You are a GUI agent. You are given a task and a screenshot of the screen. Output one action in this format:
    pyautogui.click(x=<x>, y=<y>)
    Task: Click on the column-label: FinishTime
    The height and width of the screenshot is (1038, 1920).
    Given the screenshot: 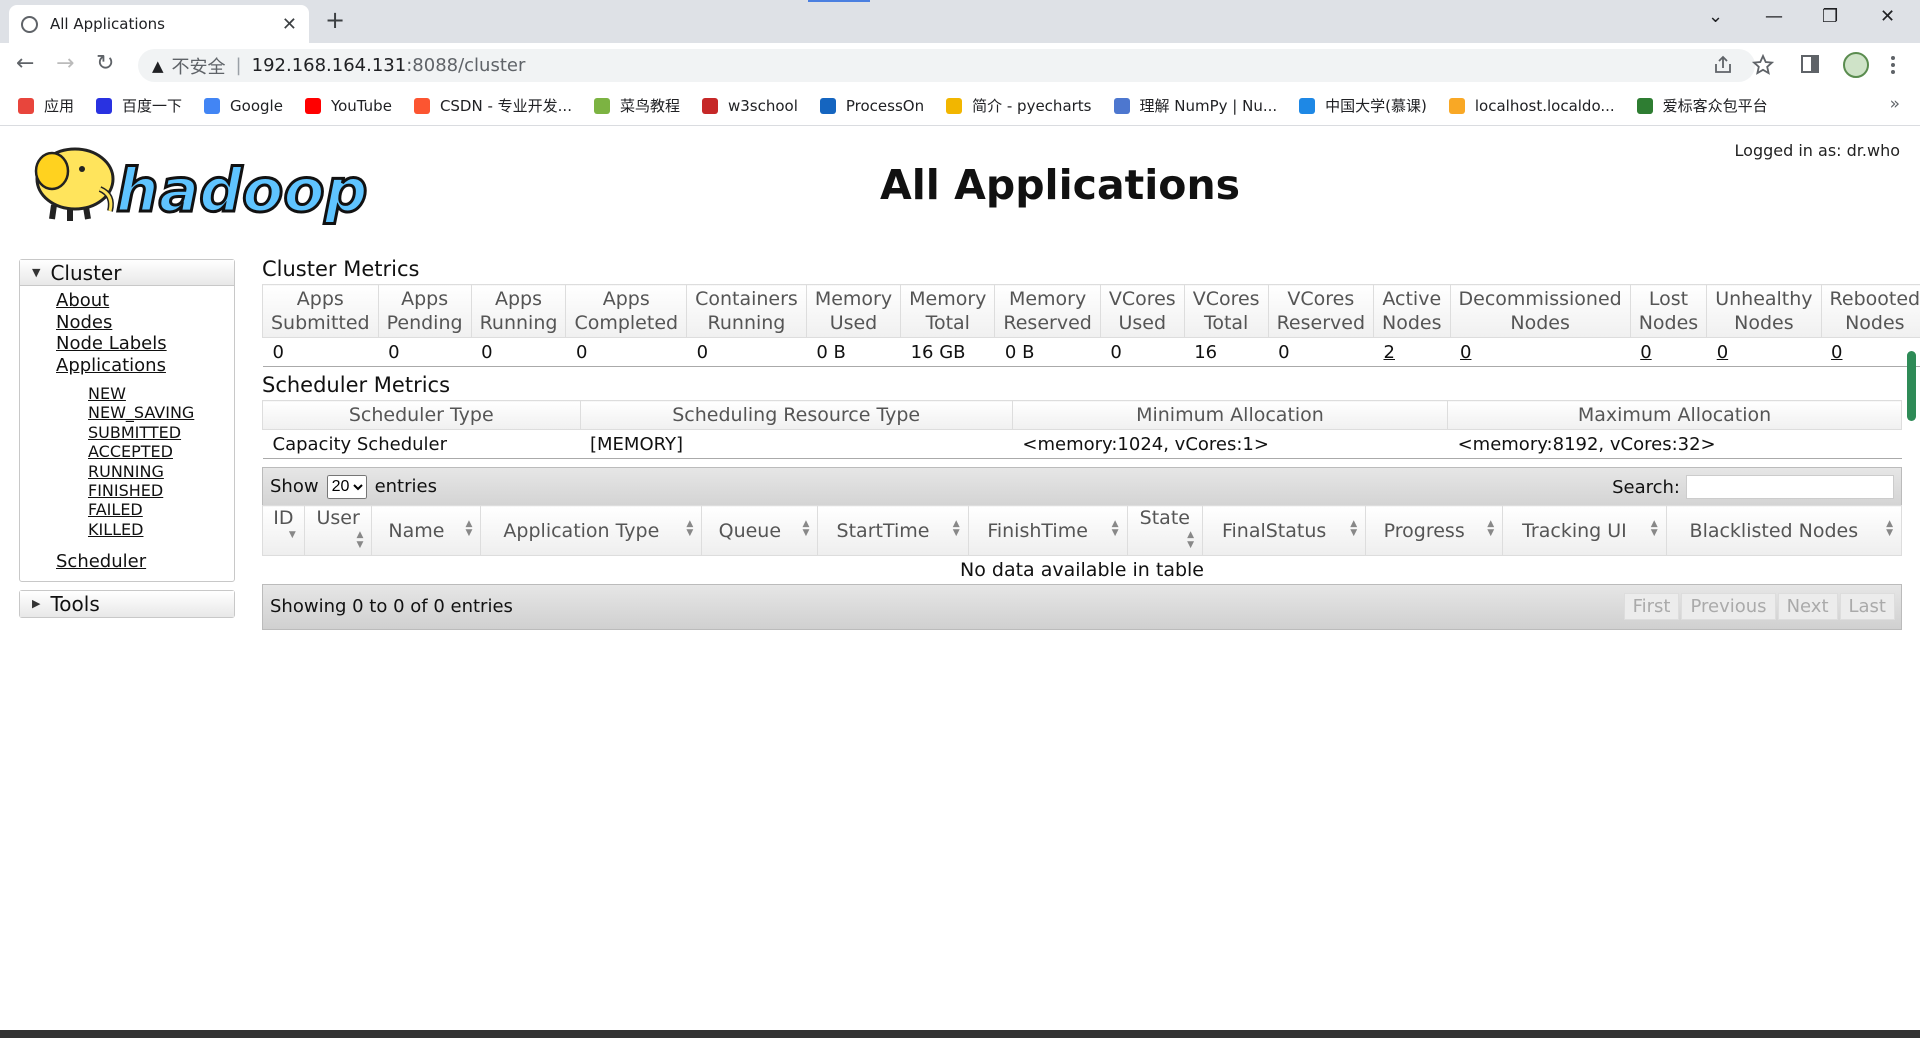 What is the action you would take?
    pyautogui.click(x=1037, y=530)
    